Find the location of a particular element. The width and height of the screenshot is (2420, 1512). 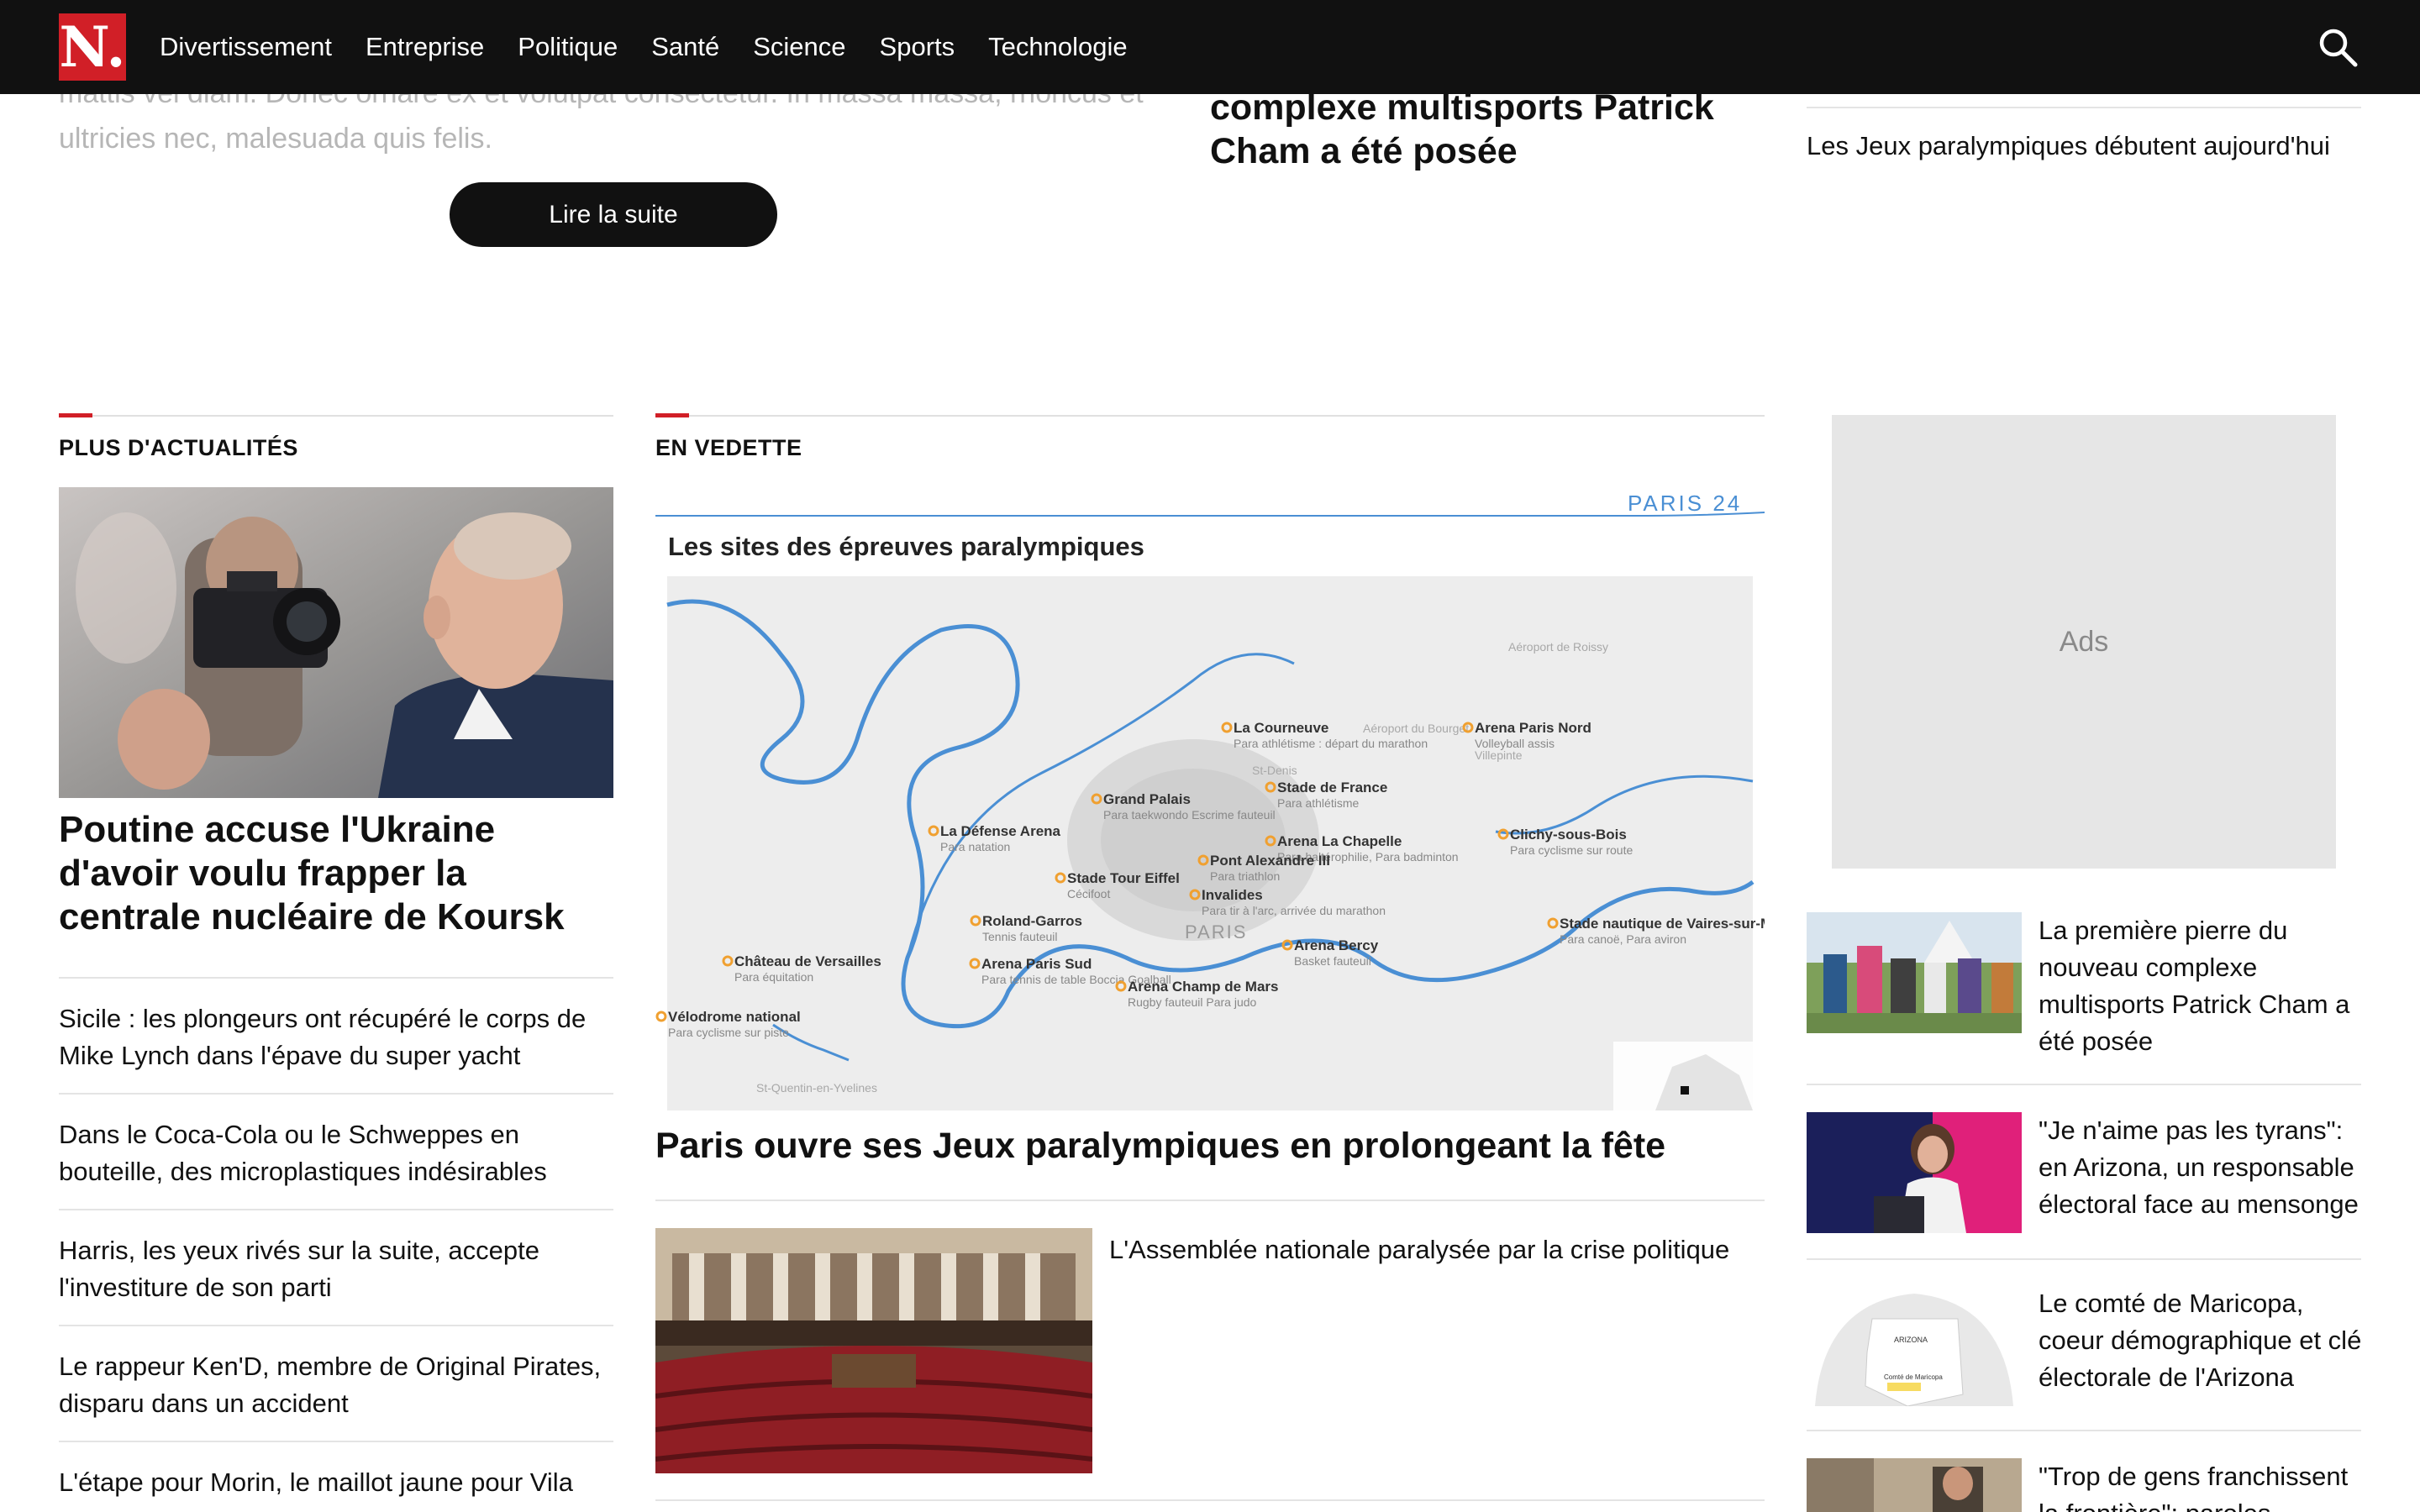

venue-name: Arena Paris Sud is located at coordinates (1036, 964).